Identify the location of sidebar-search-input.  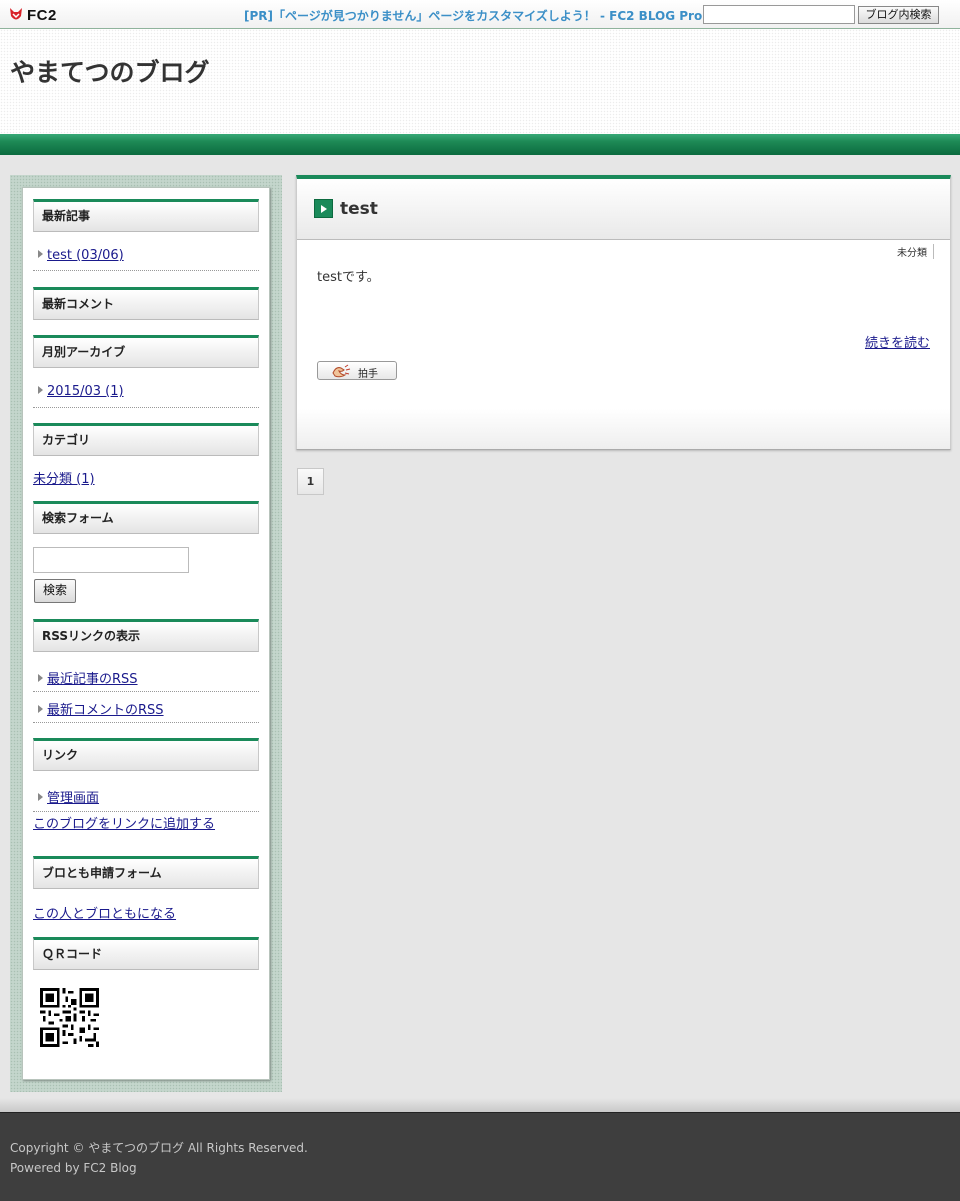
(111, 560).